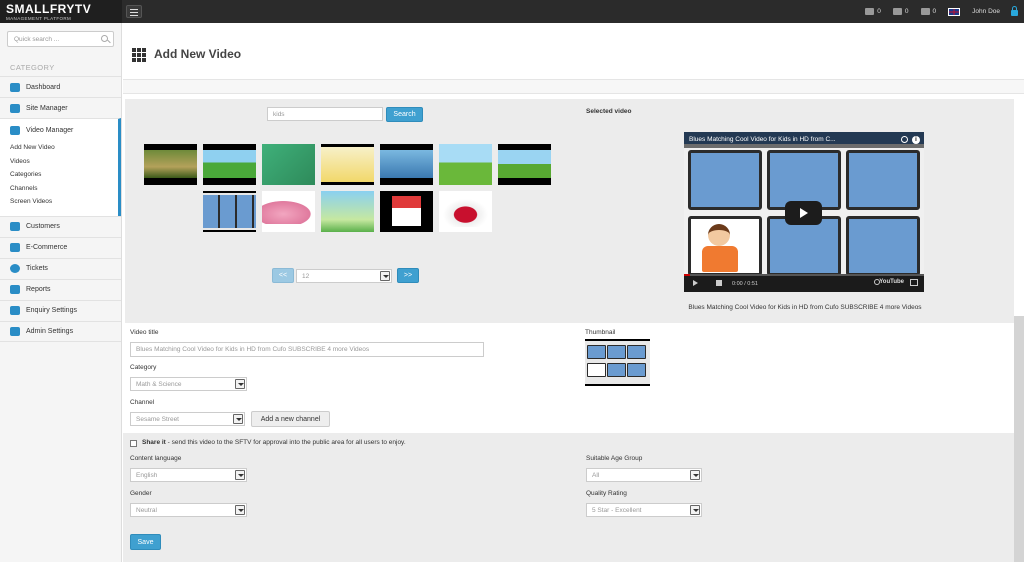 This screenshot has height=562, width=1024. I want to click on sidebar-item-label: Video Manager, so click(50, 130).